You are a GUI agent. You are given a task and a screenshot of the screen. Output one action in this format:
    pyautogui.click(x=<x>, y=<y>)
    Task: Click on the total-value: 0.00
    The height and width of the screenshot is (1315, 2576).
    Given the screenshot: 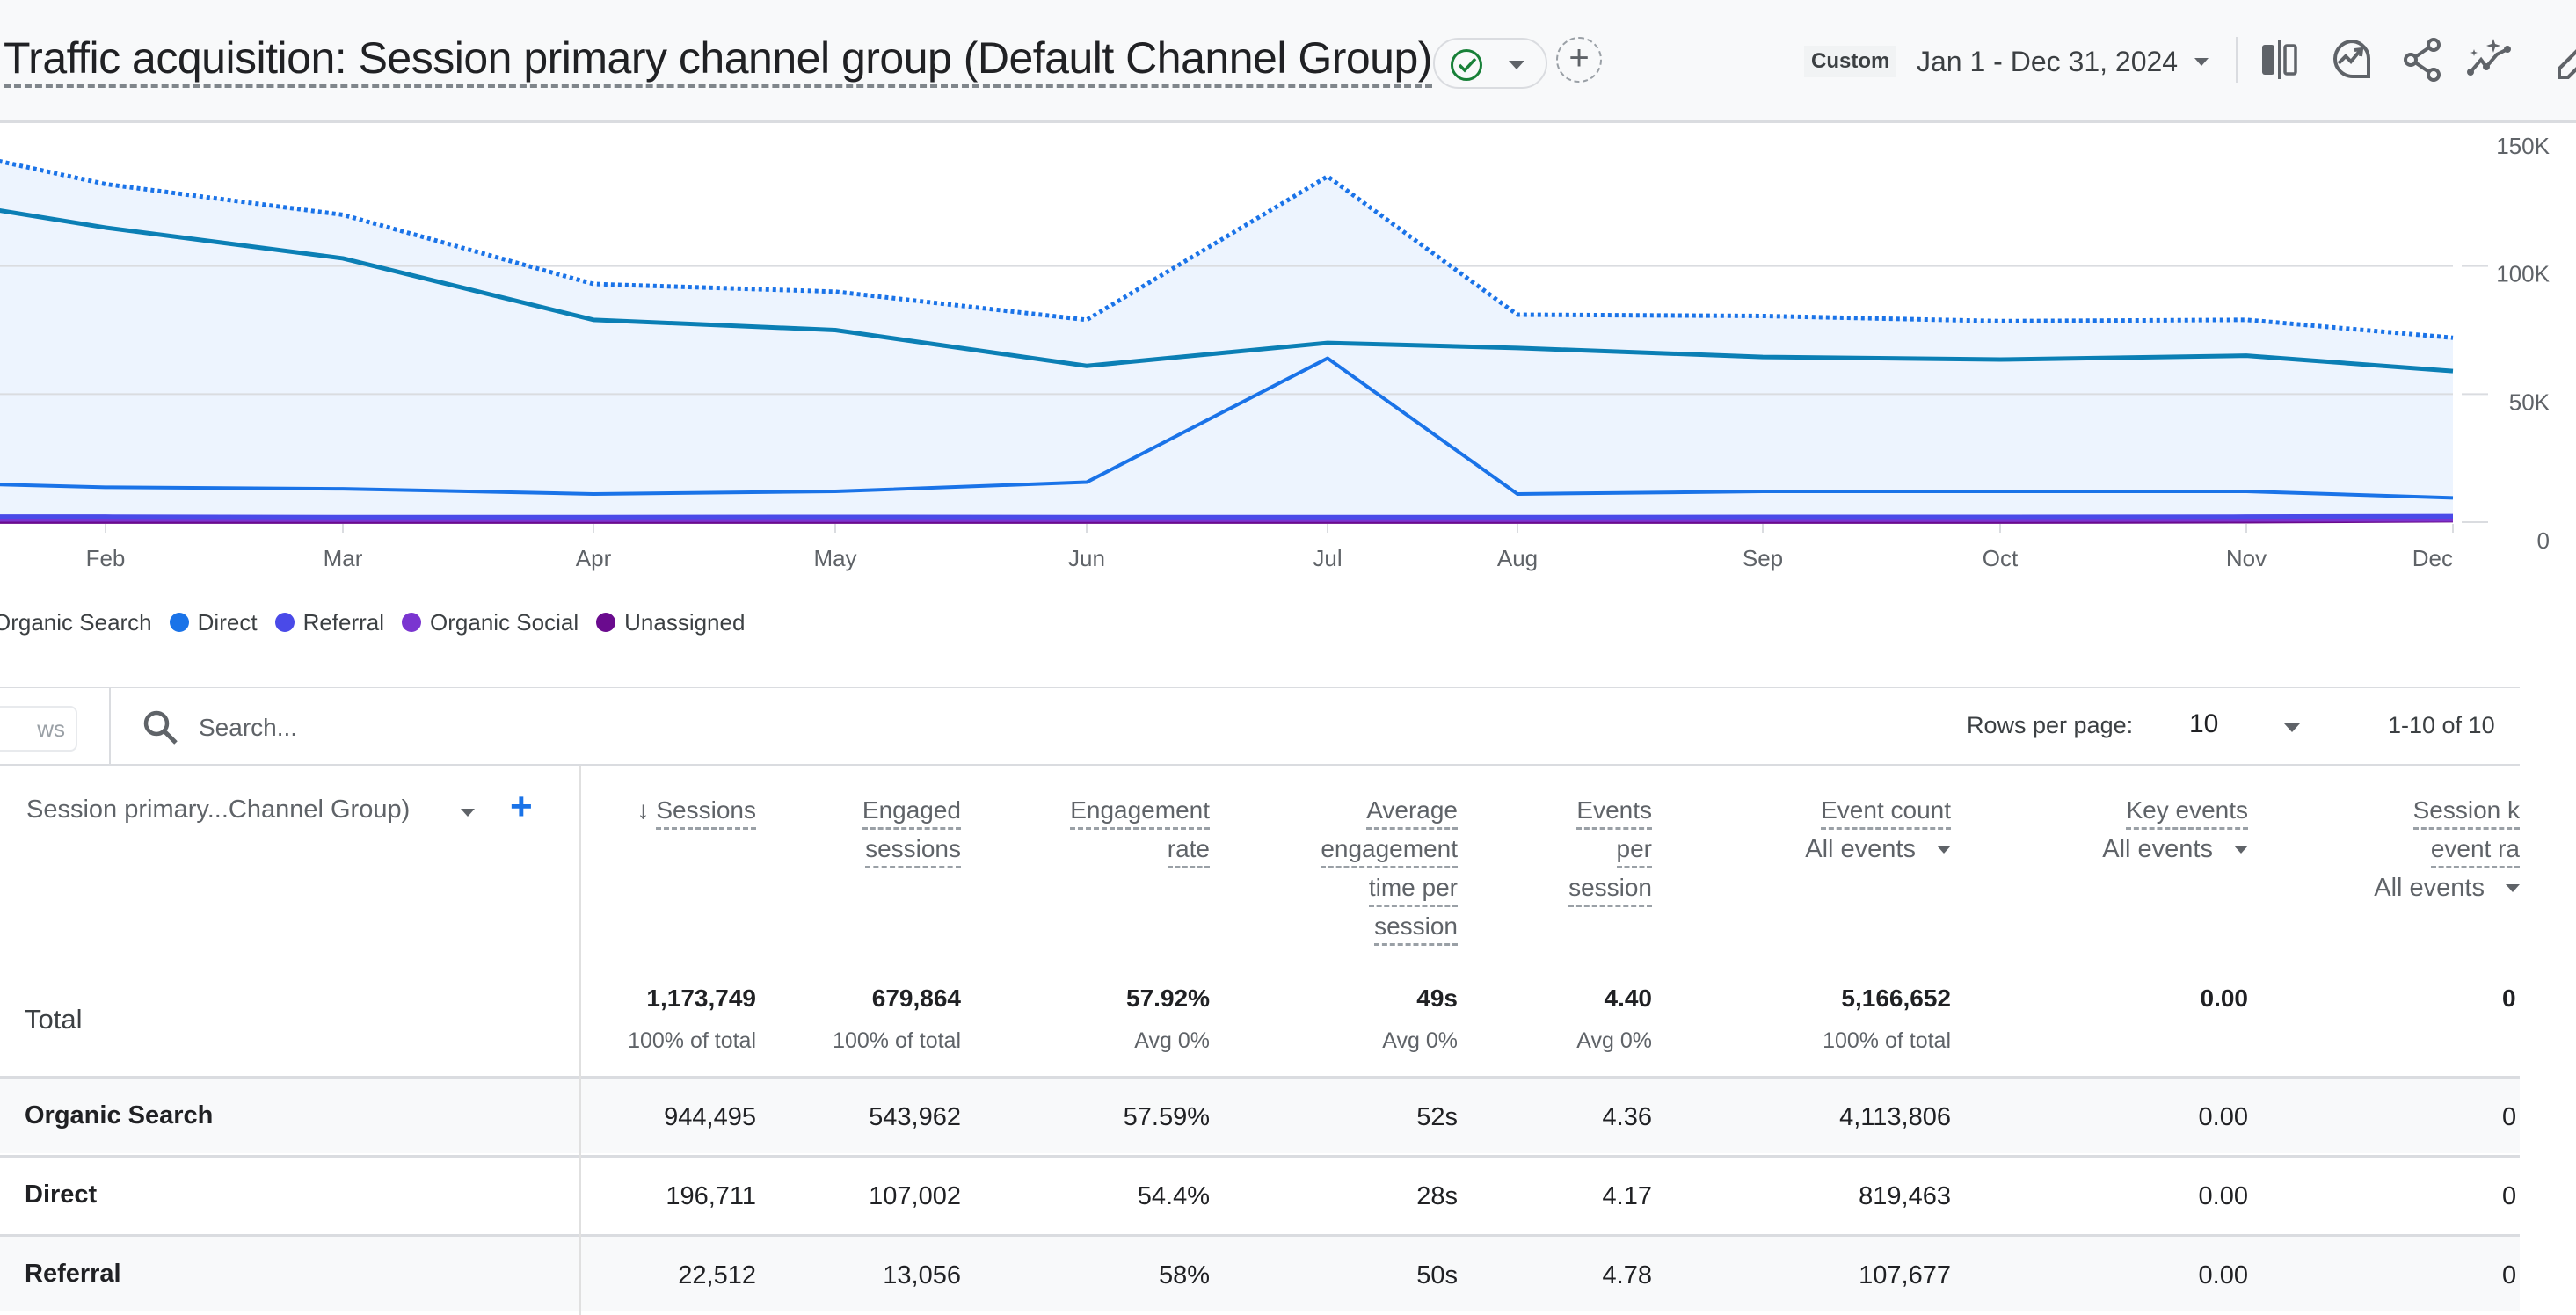 What is the action you would take?
    pyautogui.click(x=2224, y=998)
    